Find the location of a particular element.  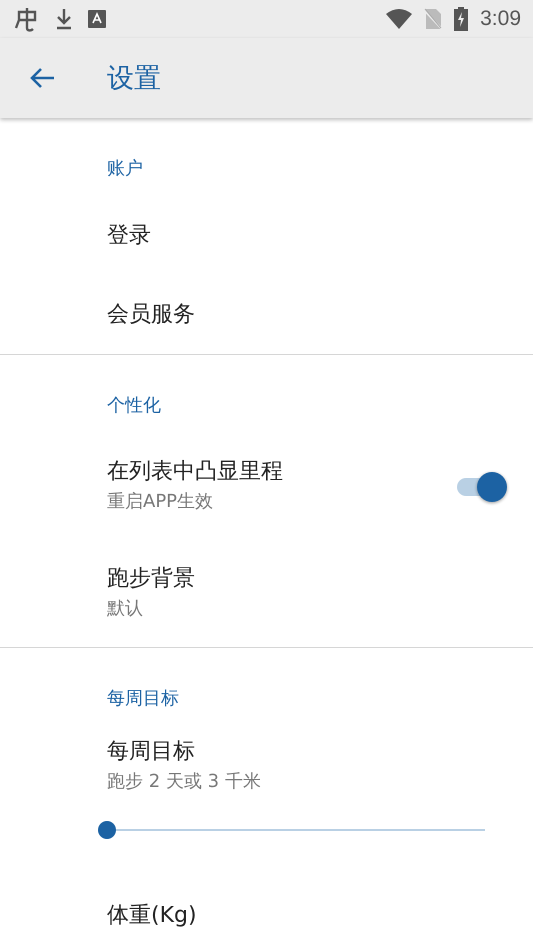

item-summary: 重启APP生效 is located at coordinates (160, 502).